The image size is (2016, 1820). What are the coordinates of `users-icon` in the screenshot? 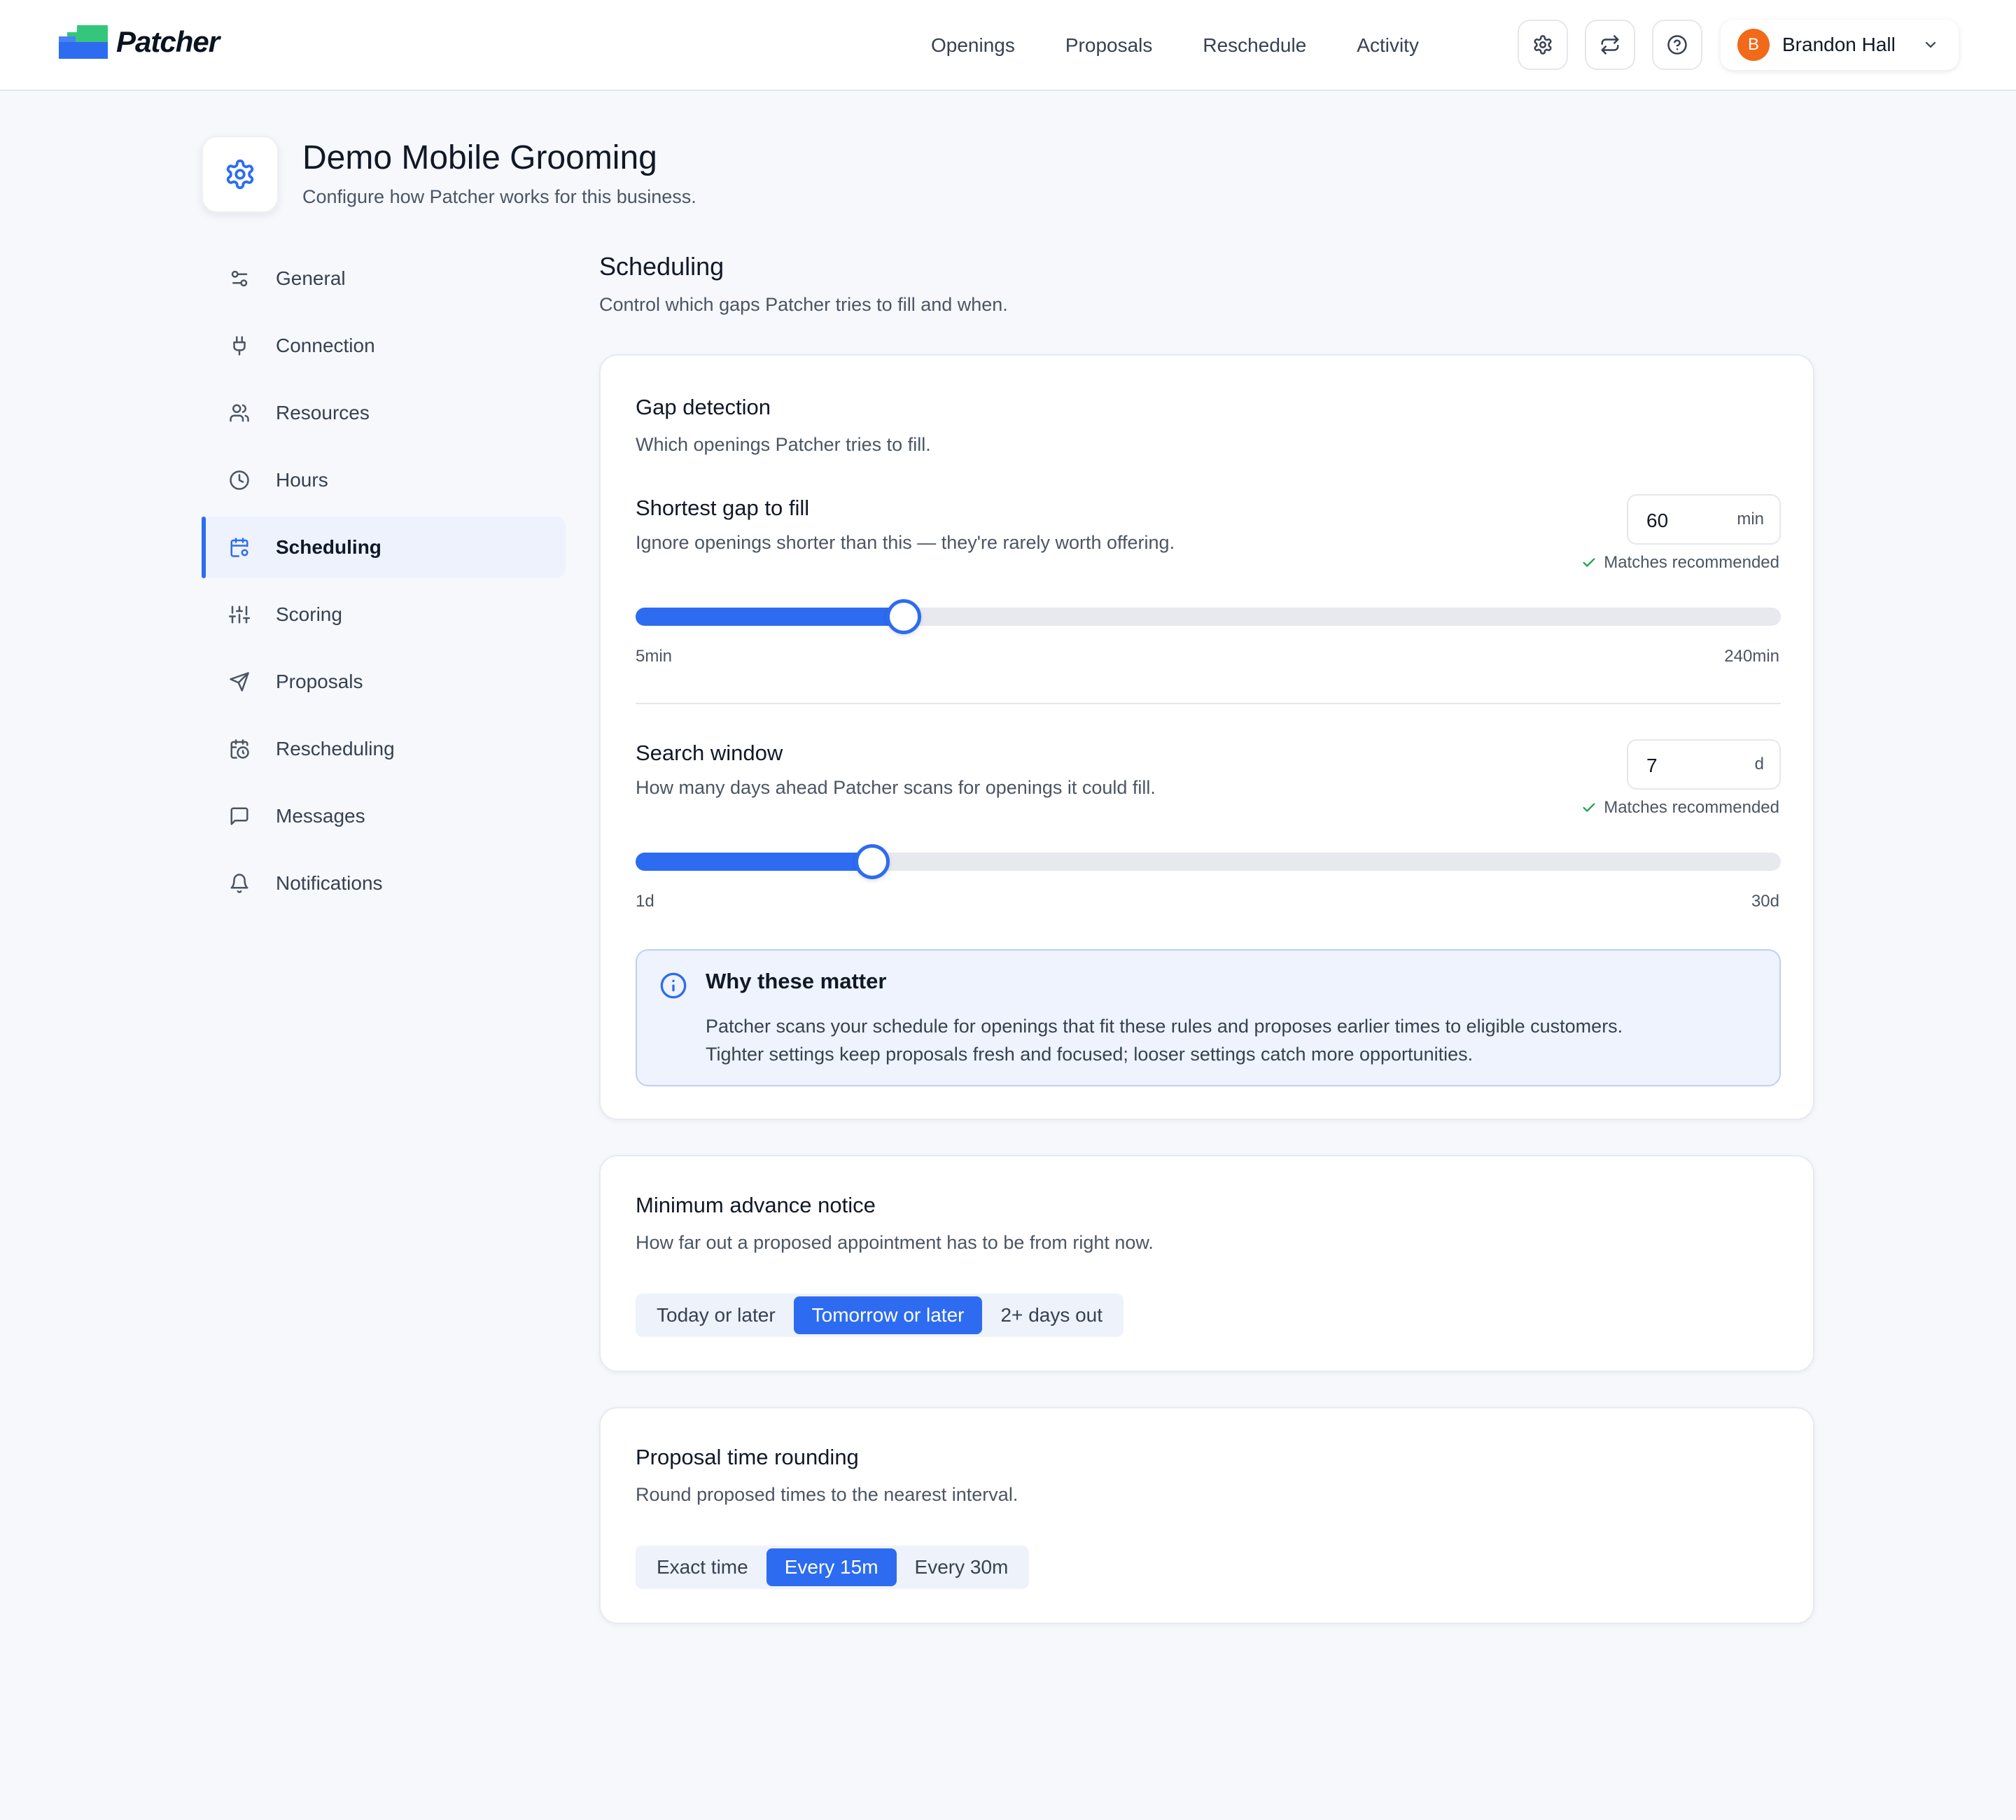 It's located at (239, 413).